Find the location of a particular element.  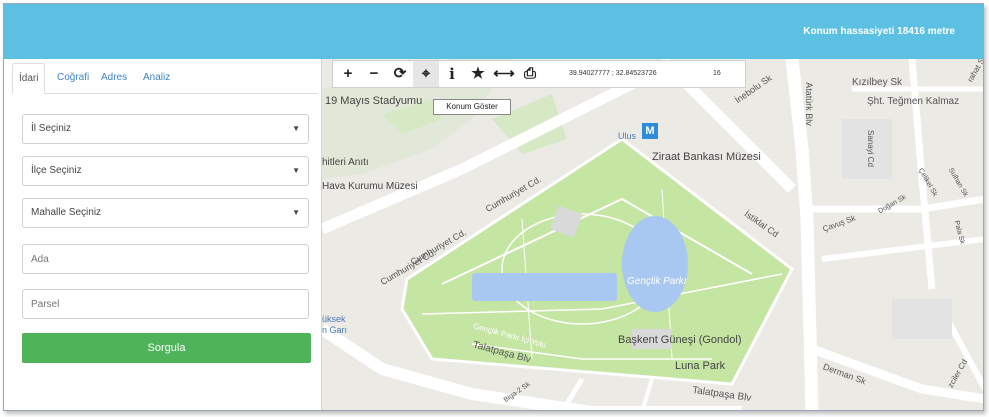

zoom-in-button: + is located at coordinates (348, 74).